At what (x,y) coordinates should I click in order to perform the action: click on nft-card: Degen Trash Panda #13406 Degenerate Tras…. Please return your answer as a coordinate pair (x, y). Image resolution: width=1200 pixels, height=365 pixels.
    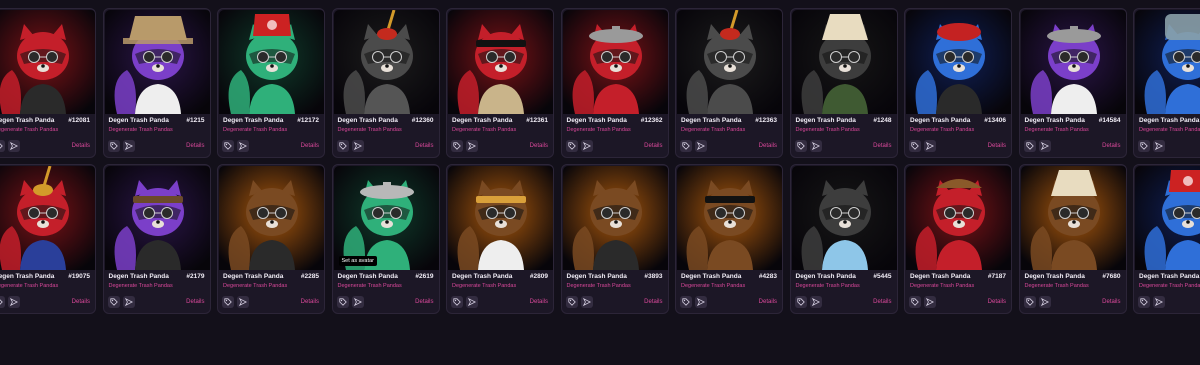
    Looking at the image, I should click on (958, 83).